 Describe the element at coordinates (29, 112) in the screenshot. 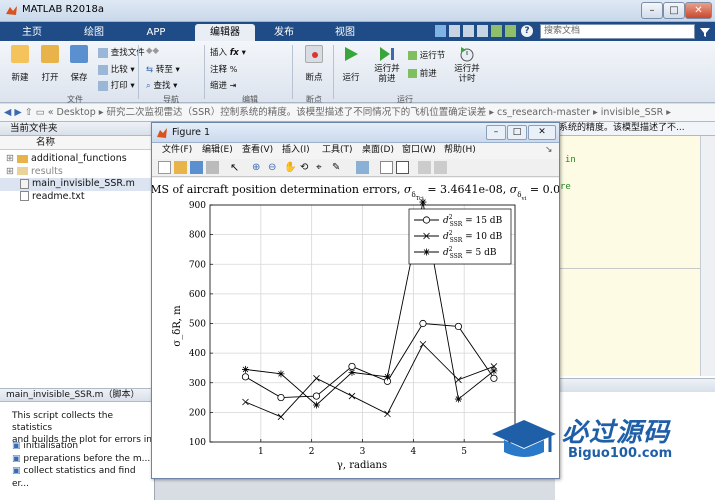

I see `up-folder-icon: ⇧` at that location.